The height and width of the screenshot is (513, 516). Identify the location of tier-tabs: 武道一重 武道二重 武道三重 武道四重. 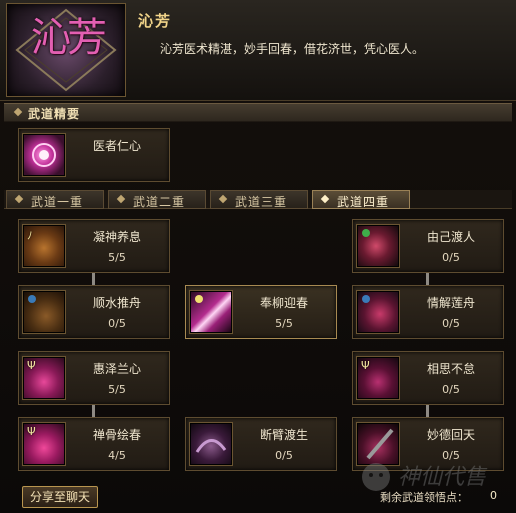
(258, 199).